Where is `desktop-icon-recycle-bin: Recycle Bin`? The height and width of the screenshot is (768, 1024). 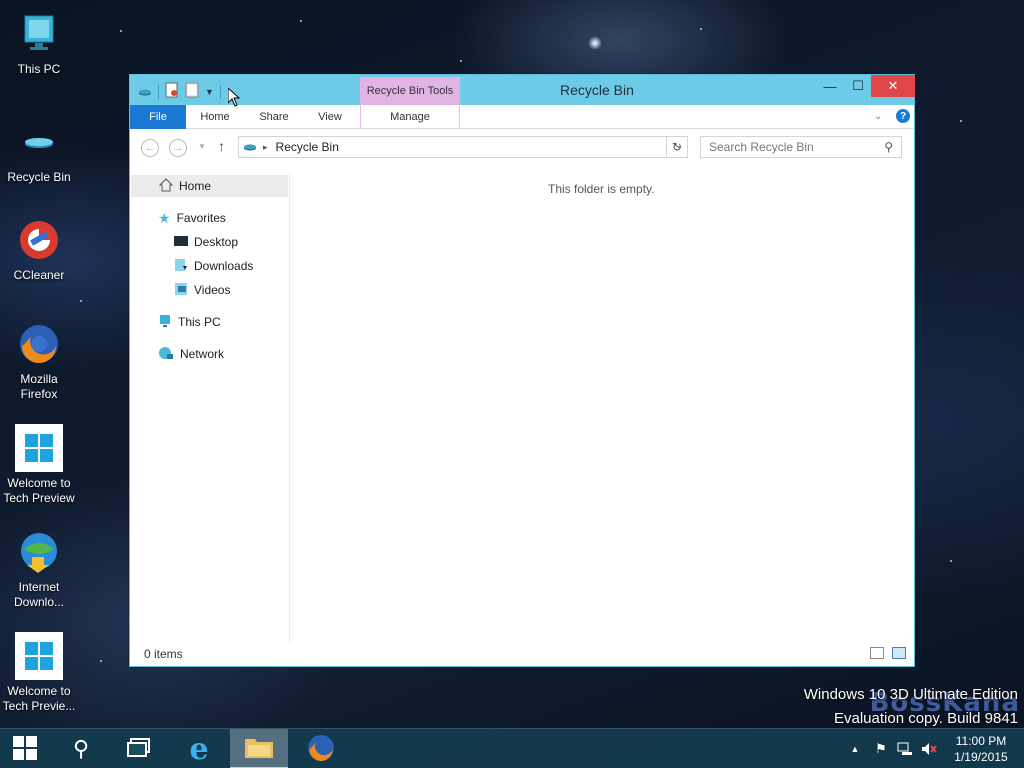 desktop-icon-recycle-bin: Recycle Bin is located at coordinates (39, 151).